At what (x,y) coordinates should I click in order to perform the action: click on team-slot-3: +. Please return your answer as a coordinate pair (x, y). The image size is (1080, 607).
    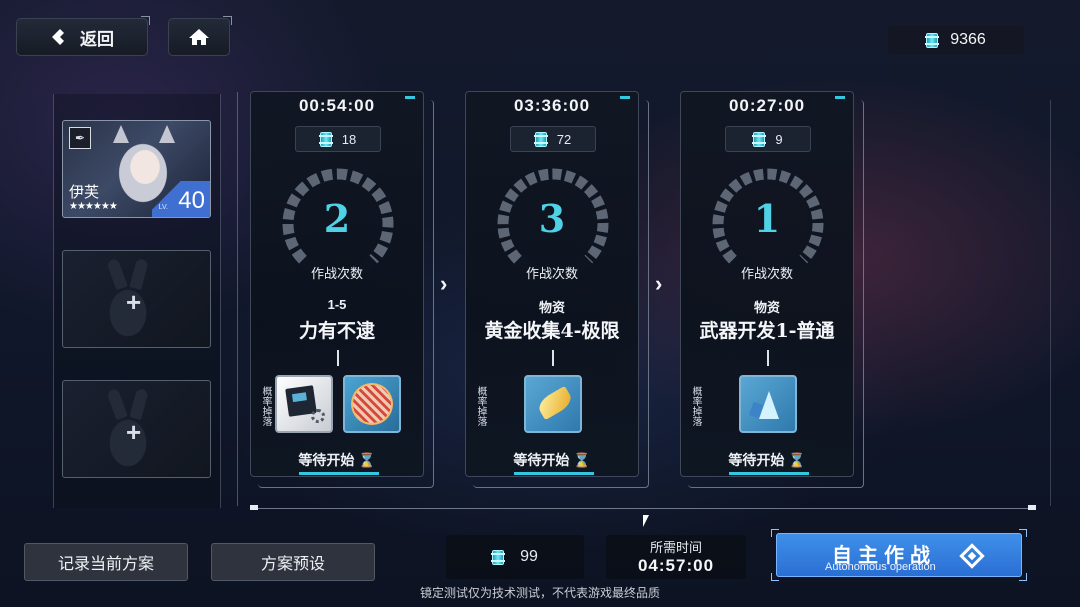
    Looking at the image, I should click on (136, 429).